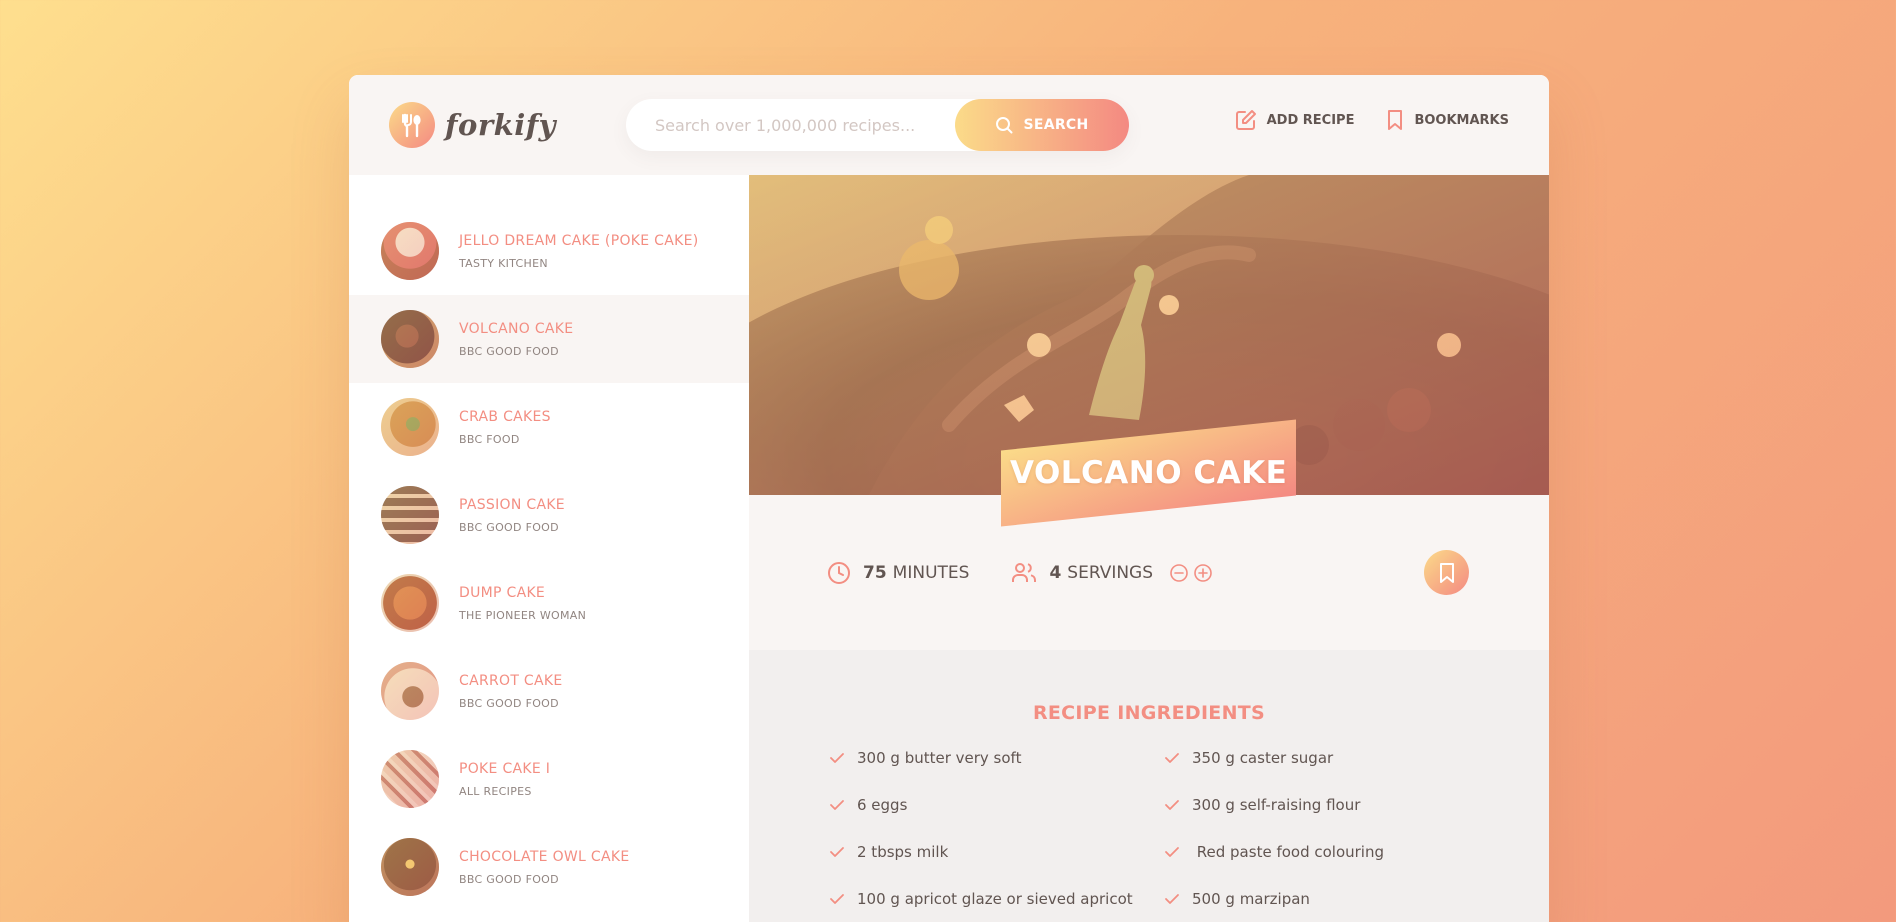  What do you see at coordinates (1203, 573) in the screenshot?
I see `plus-circle-icon` at bounding box center [1203, 573].